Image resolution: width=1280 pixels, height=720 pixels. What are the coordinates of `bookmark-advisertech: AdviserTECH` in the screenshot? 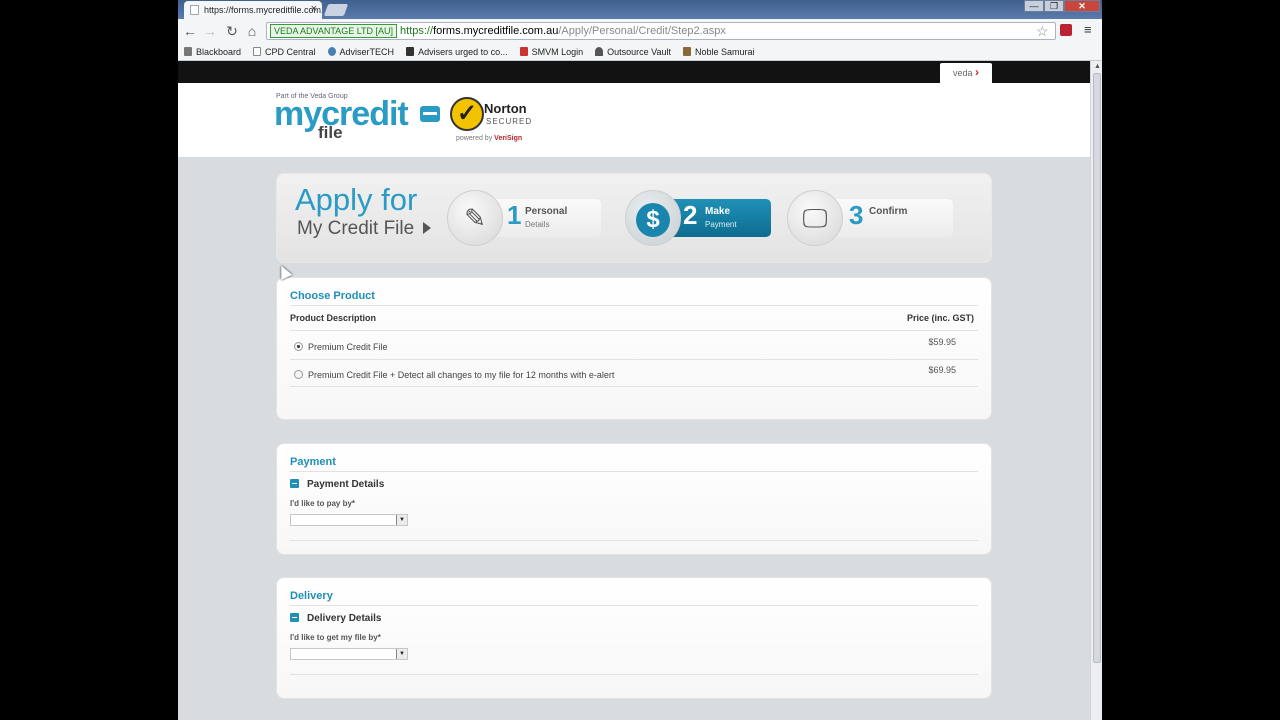 It's located at (360, 52).